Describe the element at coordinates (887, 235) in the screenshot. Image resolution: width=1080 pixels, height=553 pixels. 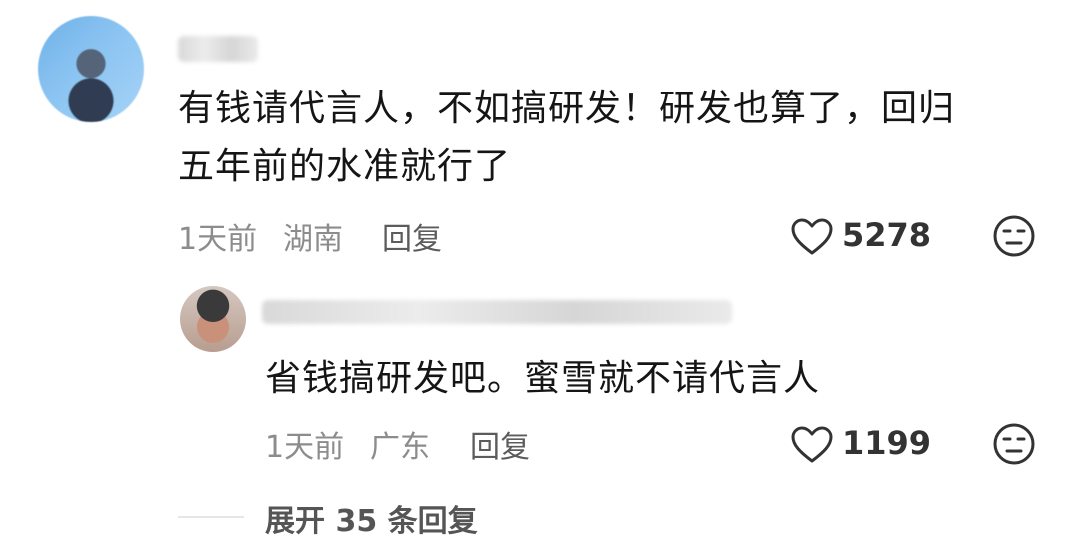
I see `comment-like-count: 5278` at that location.